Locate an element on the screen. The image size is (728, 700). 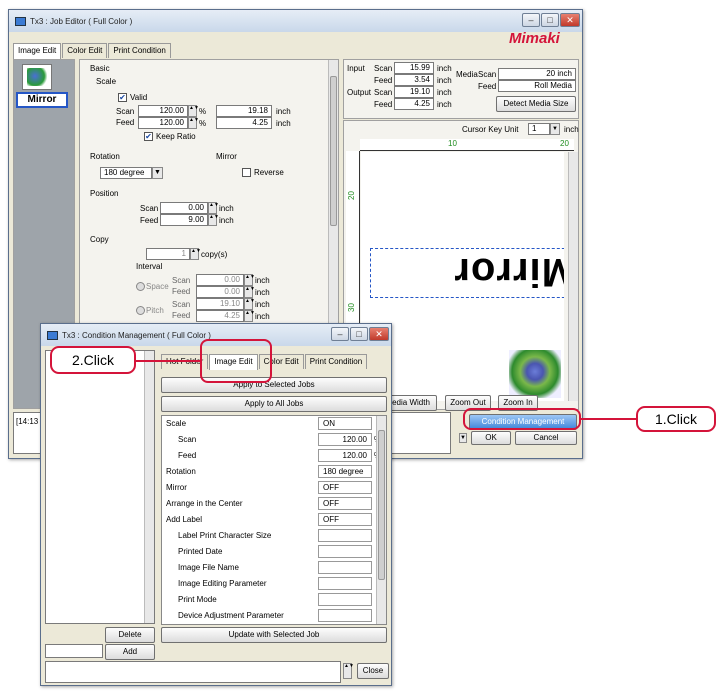
rotation-select: 180 degree is located at coordinates (126, 173).